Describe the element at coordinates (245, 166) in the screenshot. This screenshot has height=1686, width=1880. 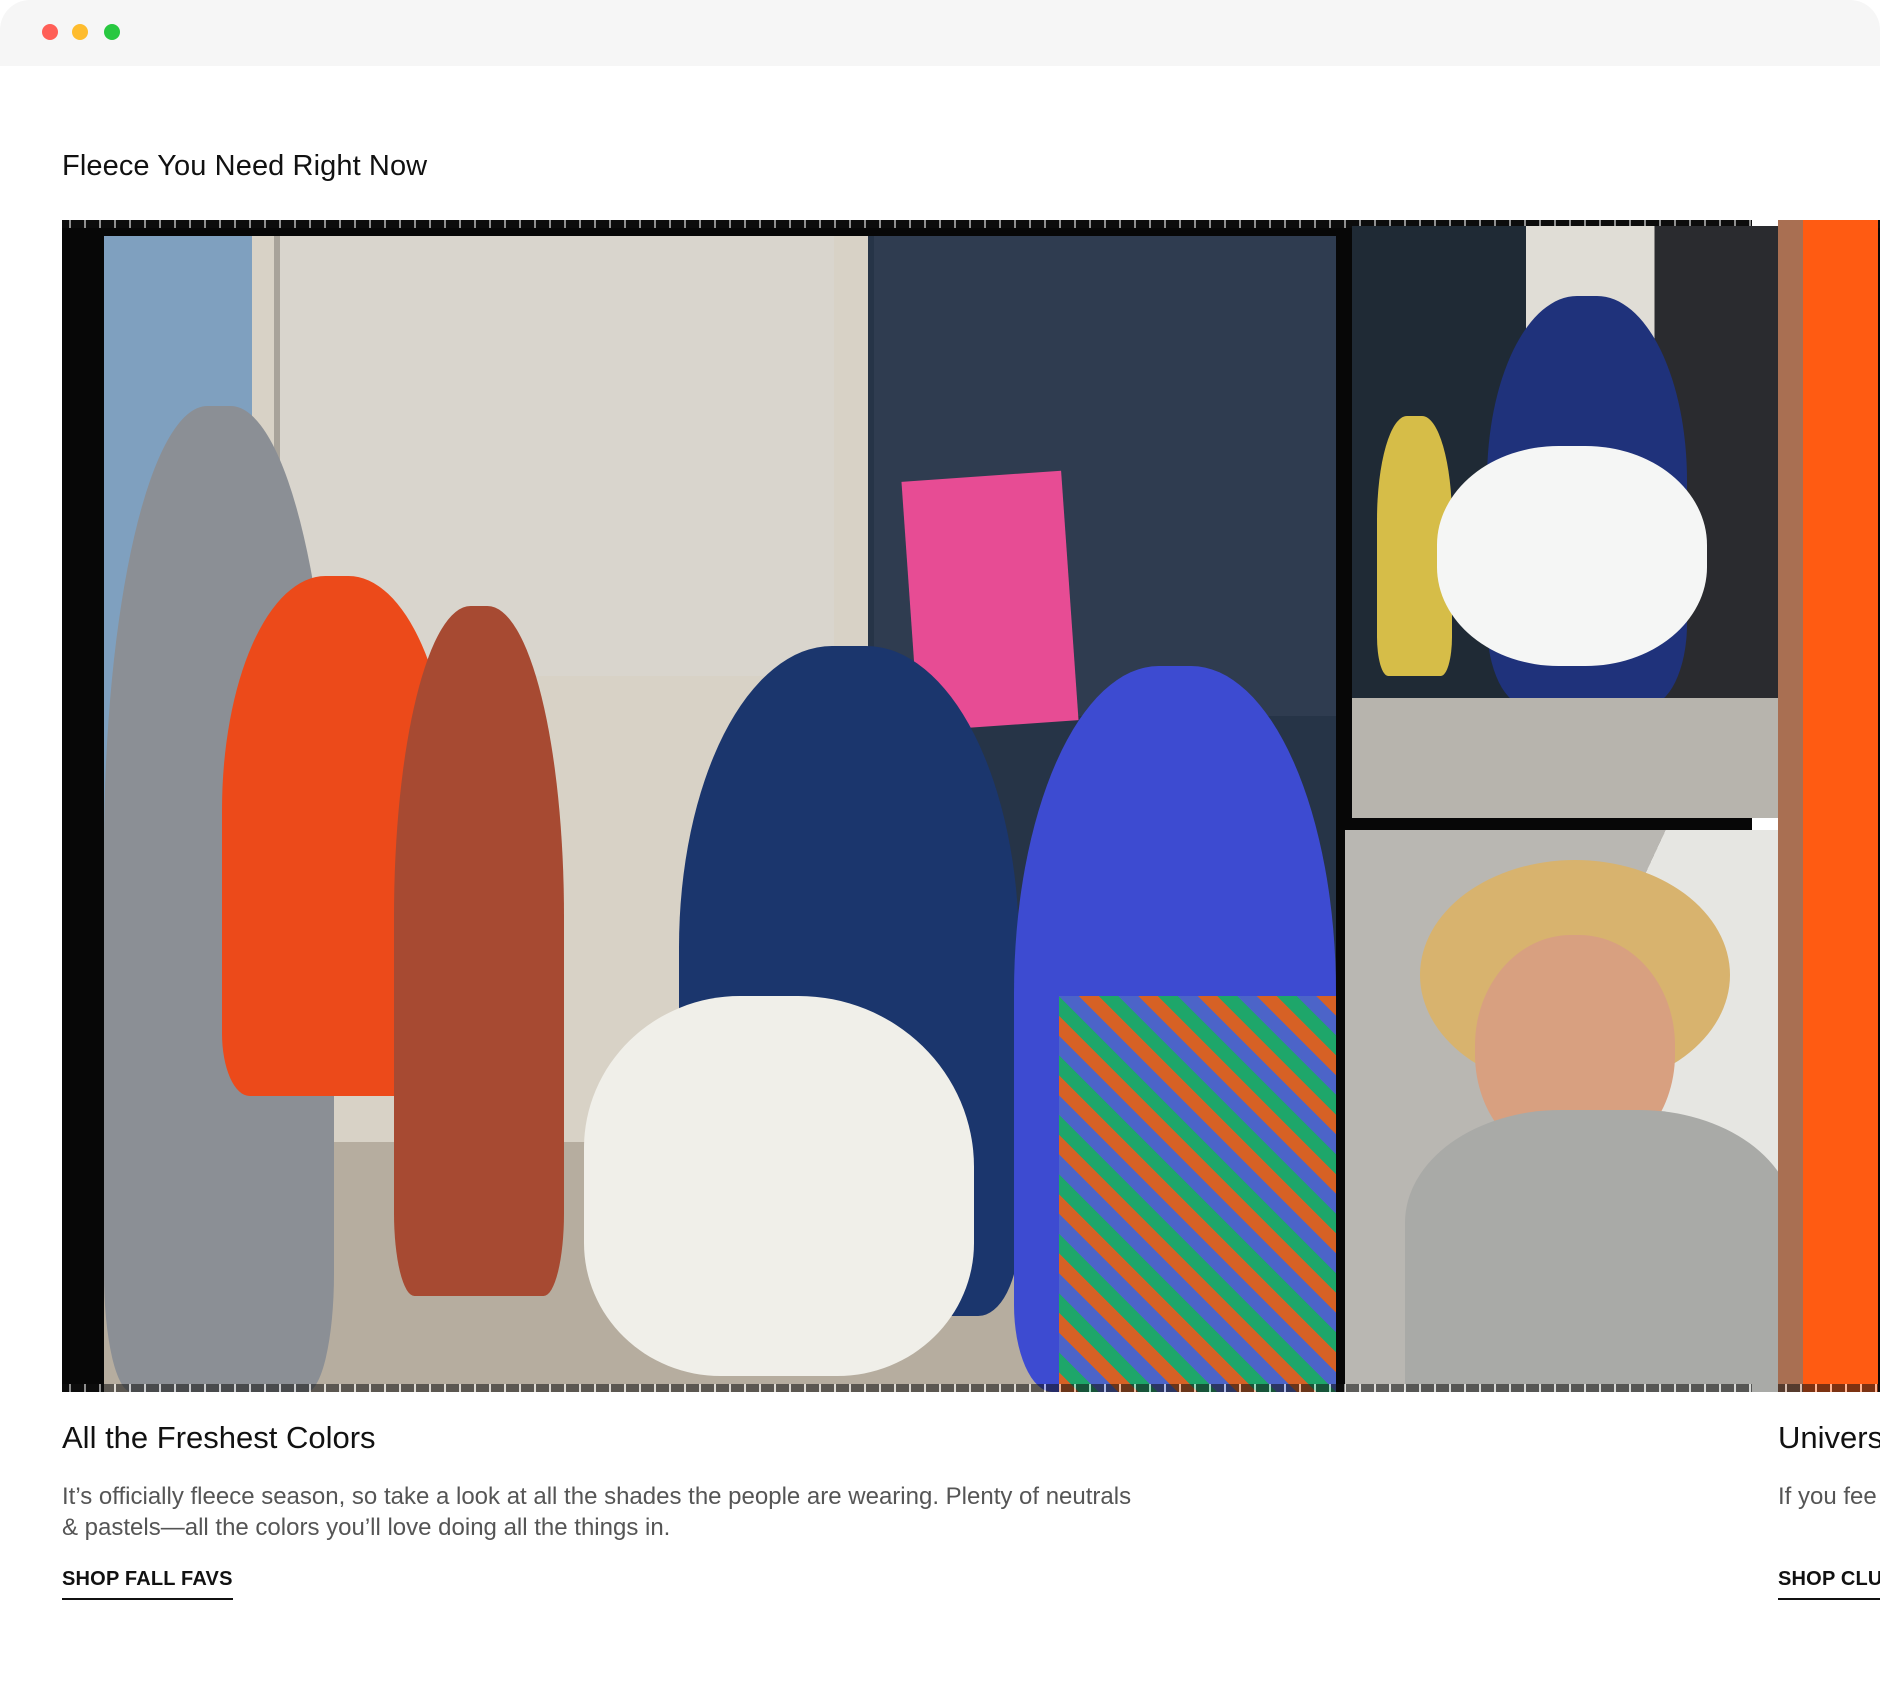
I see `section-title: Fleece You Need Right Now` at that location.